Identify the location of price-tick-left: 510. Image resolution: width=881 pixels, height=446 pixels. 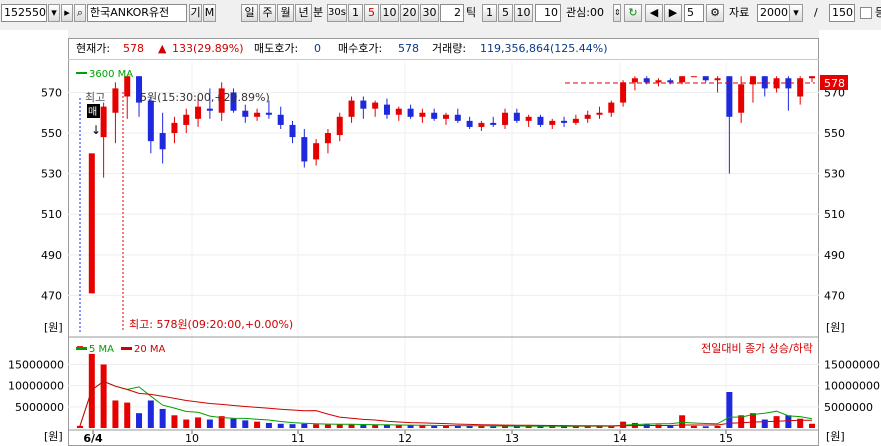
(51, 214).